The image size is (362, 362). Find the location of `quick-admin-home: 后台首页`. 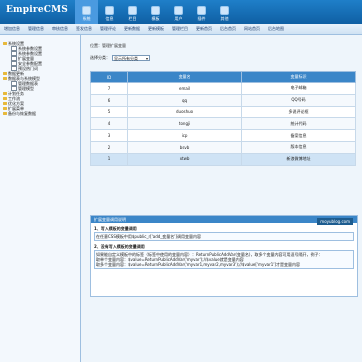

quick-admin-home: 后台首页 is located at coordinates (228, 29).